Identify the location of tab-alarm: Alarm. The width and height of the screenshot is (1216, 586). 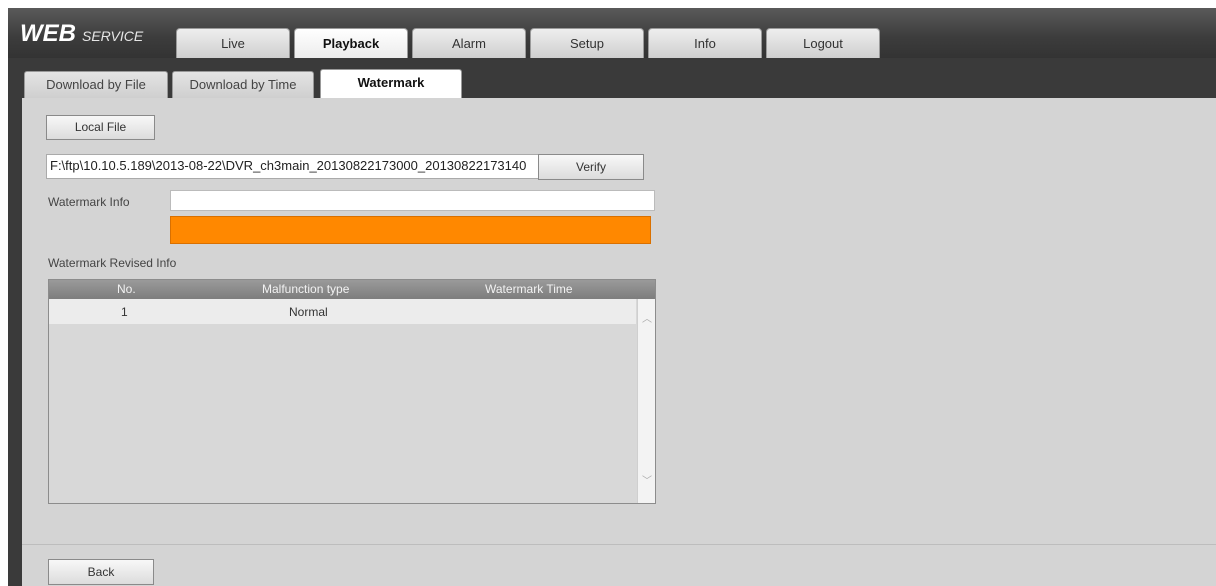
(469, 43).